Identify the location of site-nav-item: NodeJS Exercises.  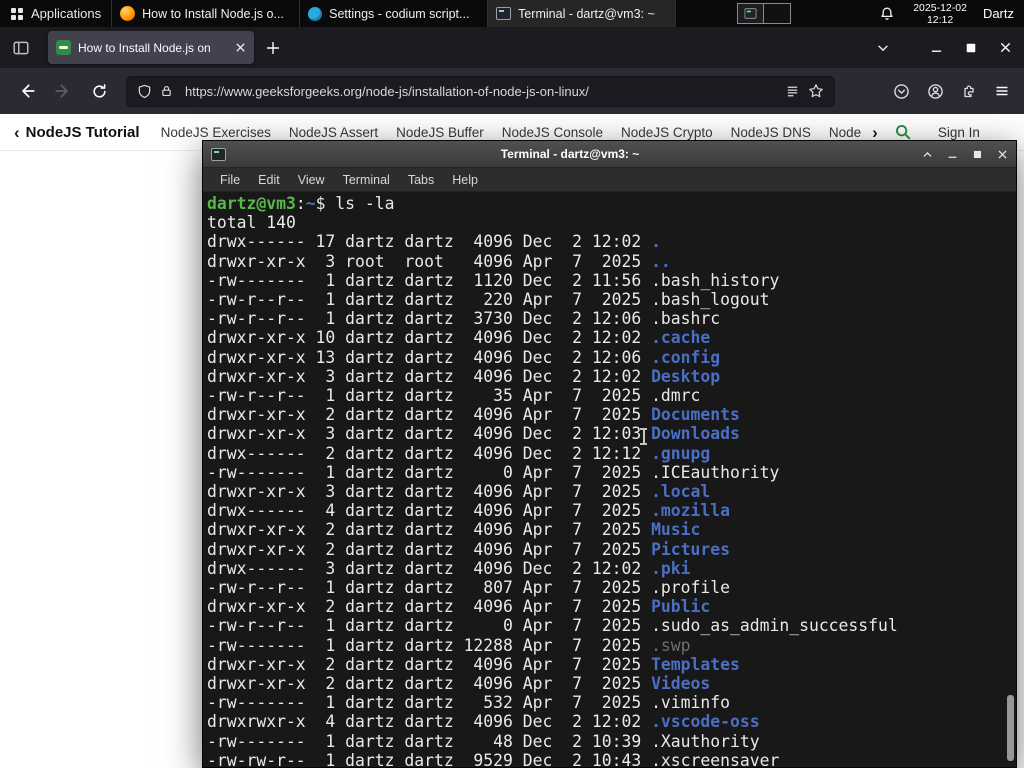
(216, 132).